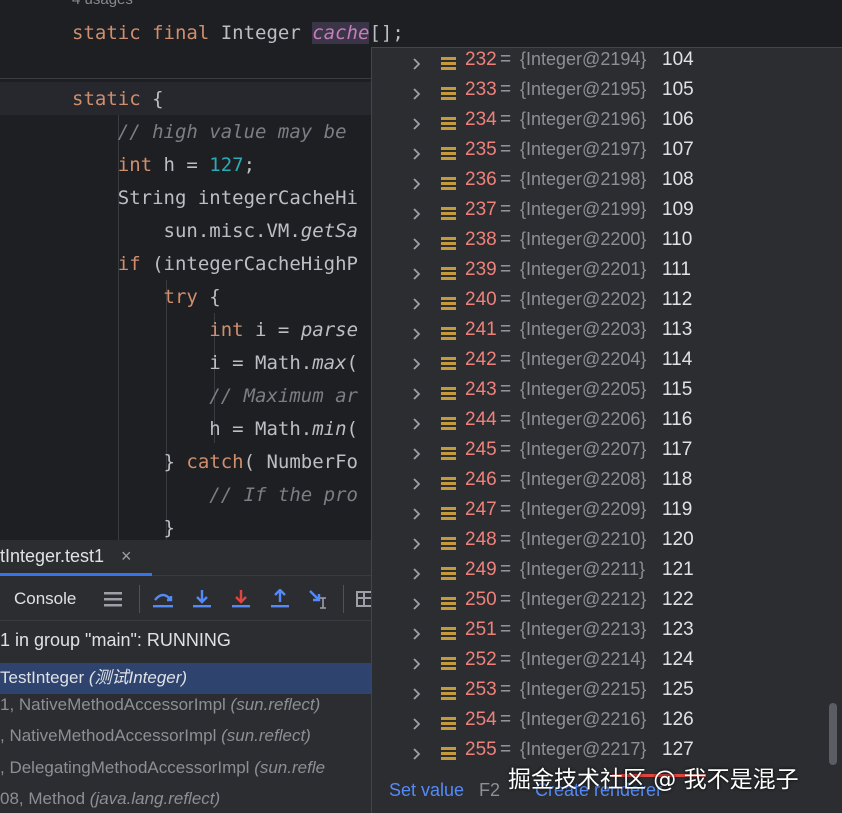  I want to click on array-element-row: 242 = {Integer@2204} 114, so click(602, 364).